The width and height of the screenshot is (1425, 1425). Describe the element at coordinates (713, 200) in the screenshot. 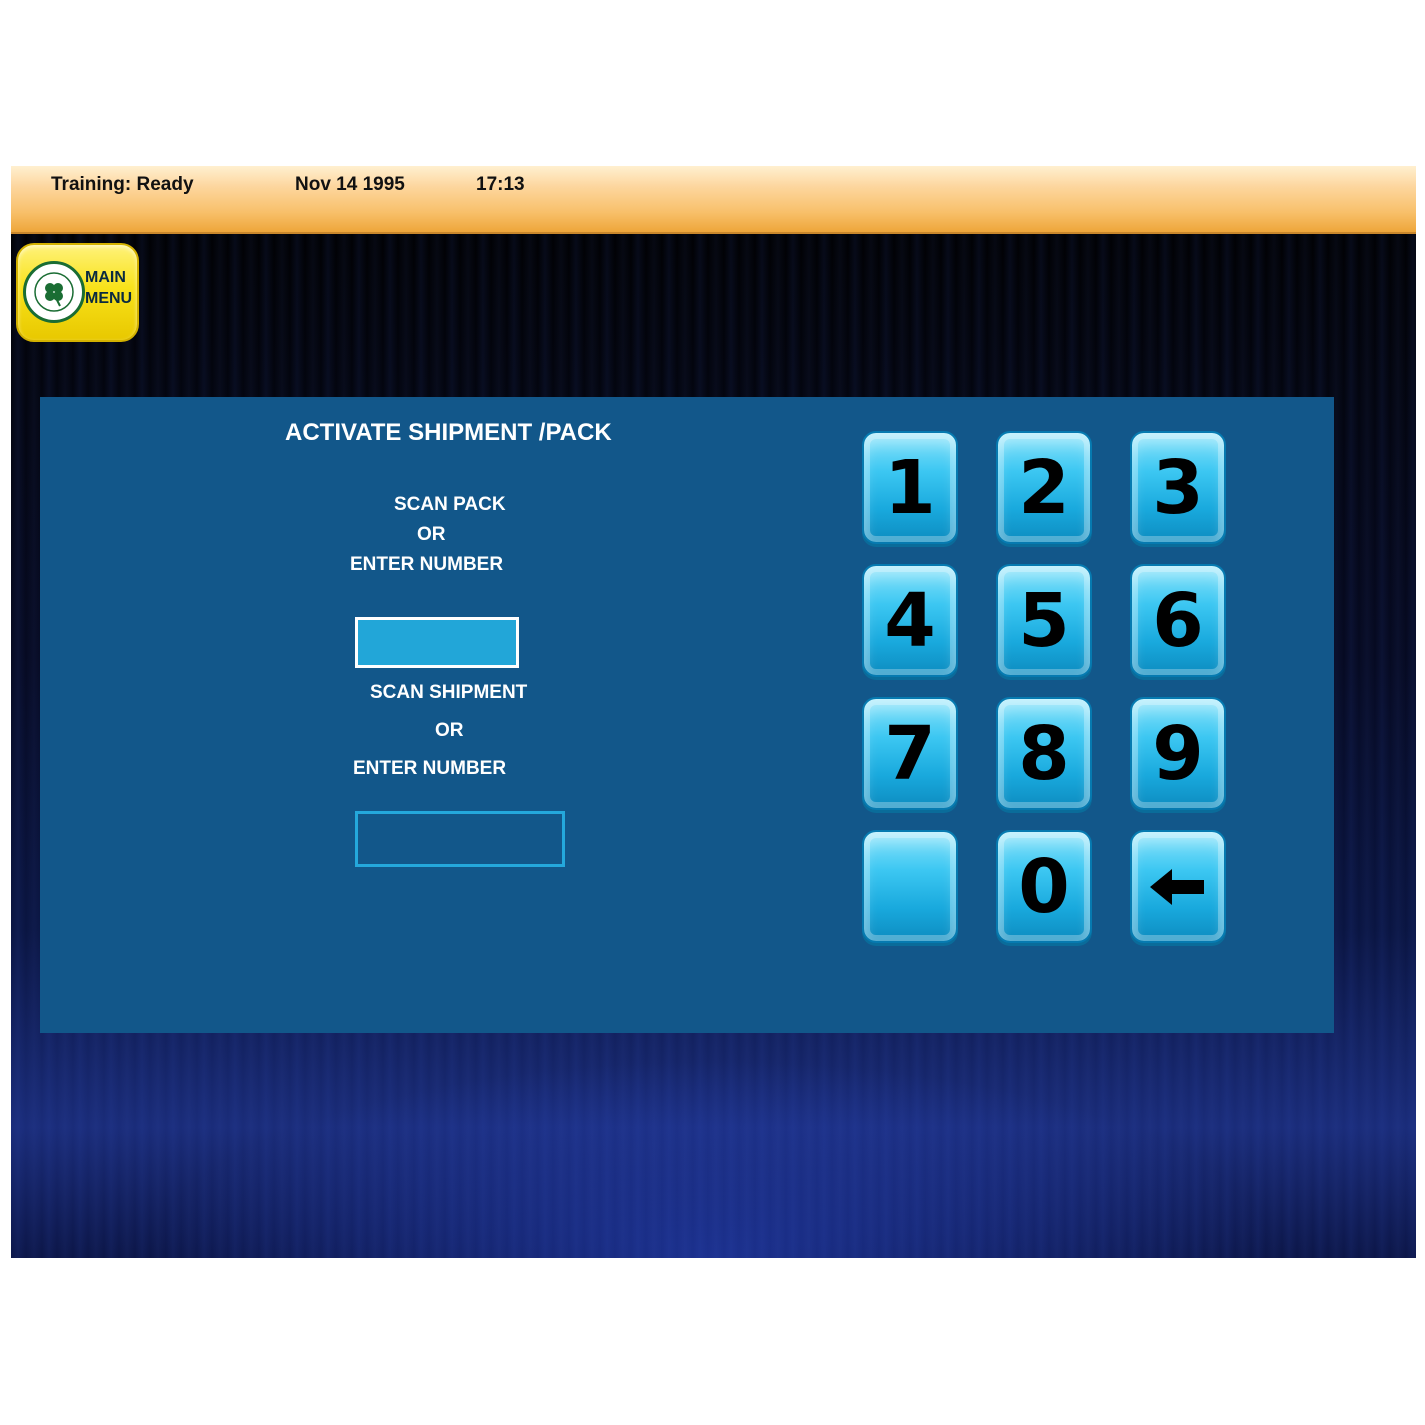

I see `status-bar: Training: Ready Nov 14 1995 17:13` at that location.